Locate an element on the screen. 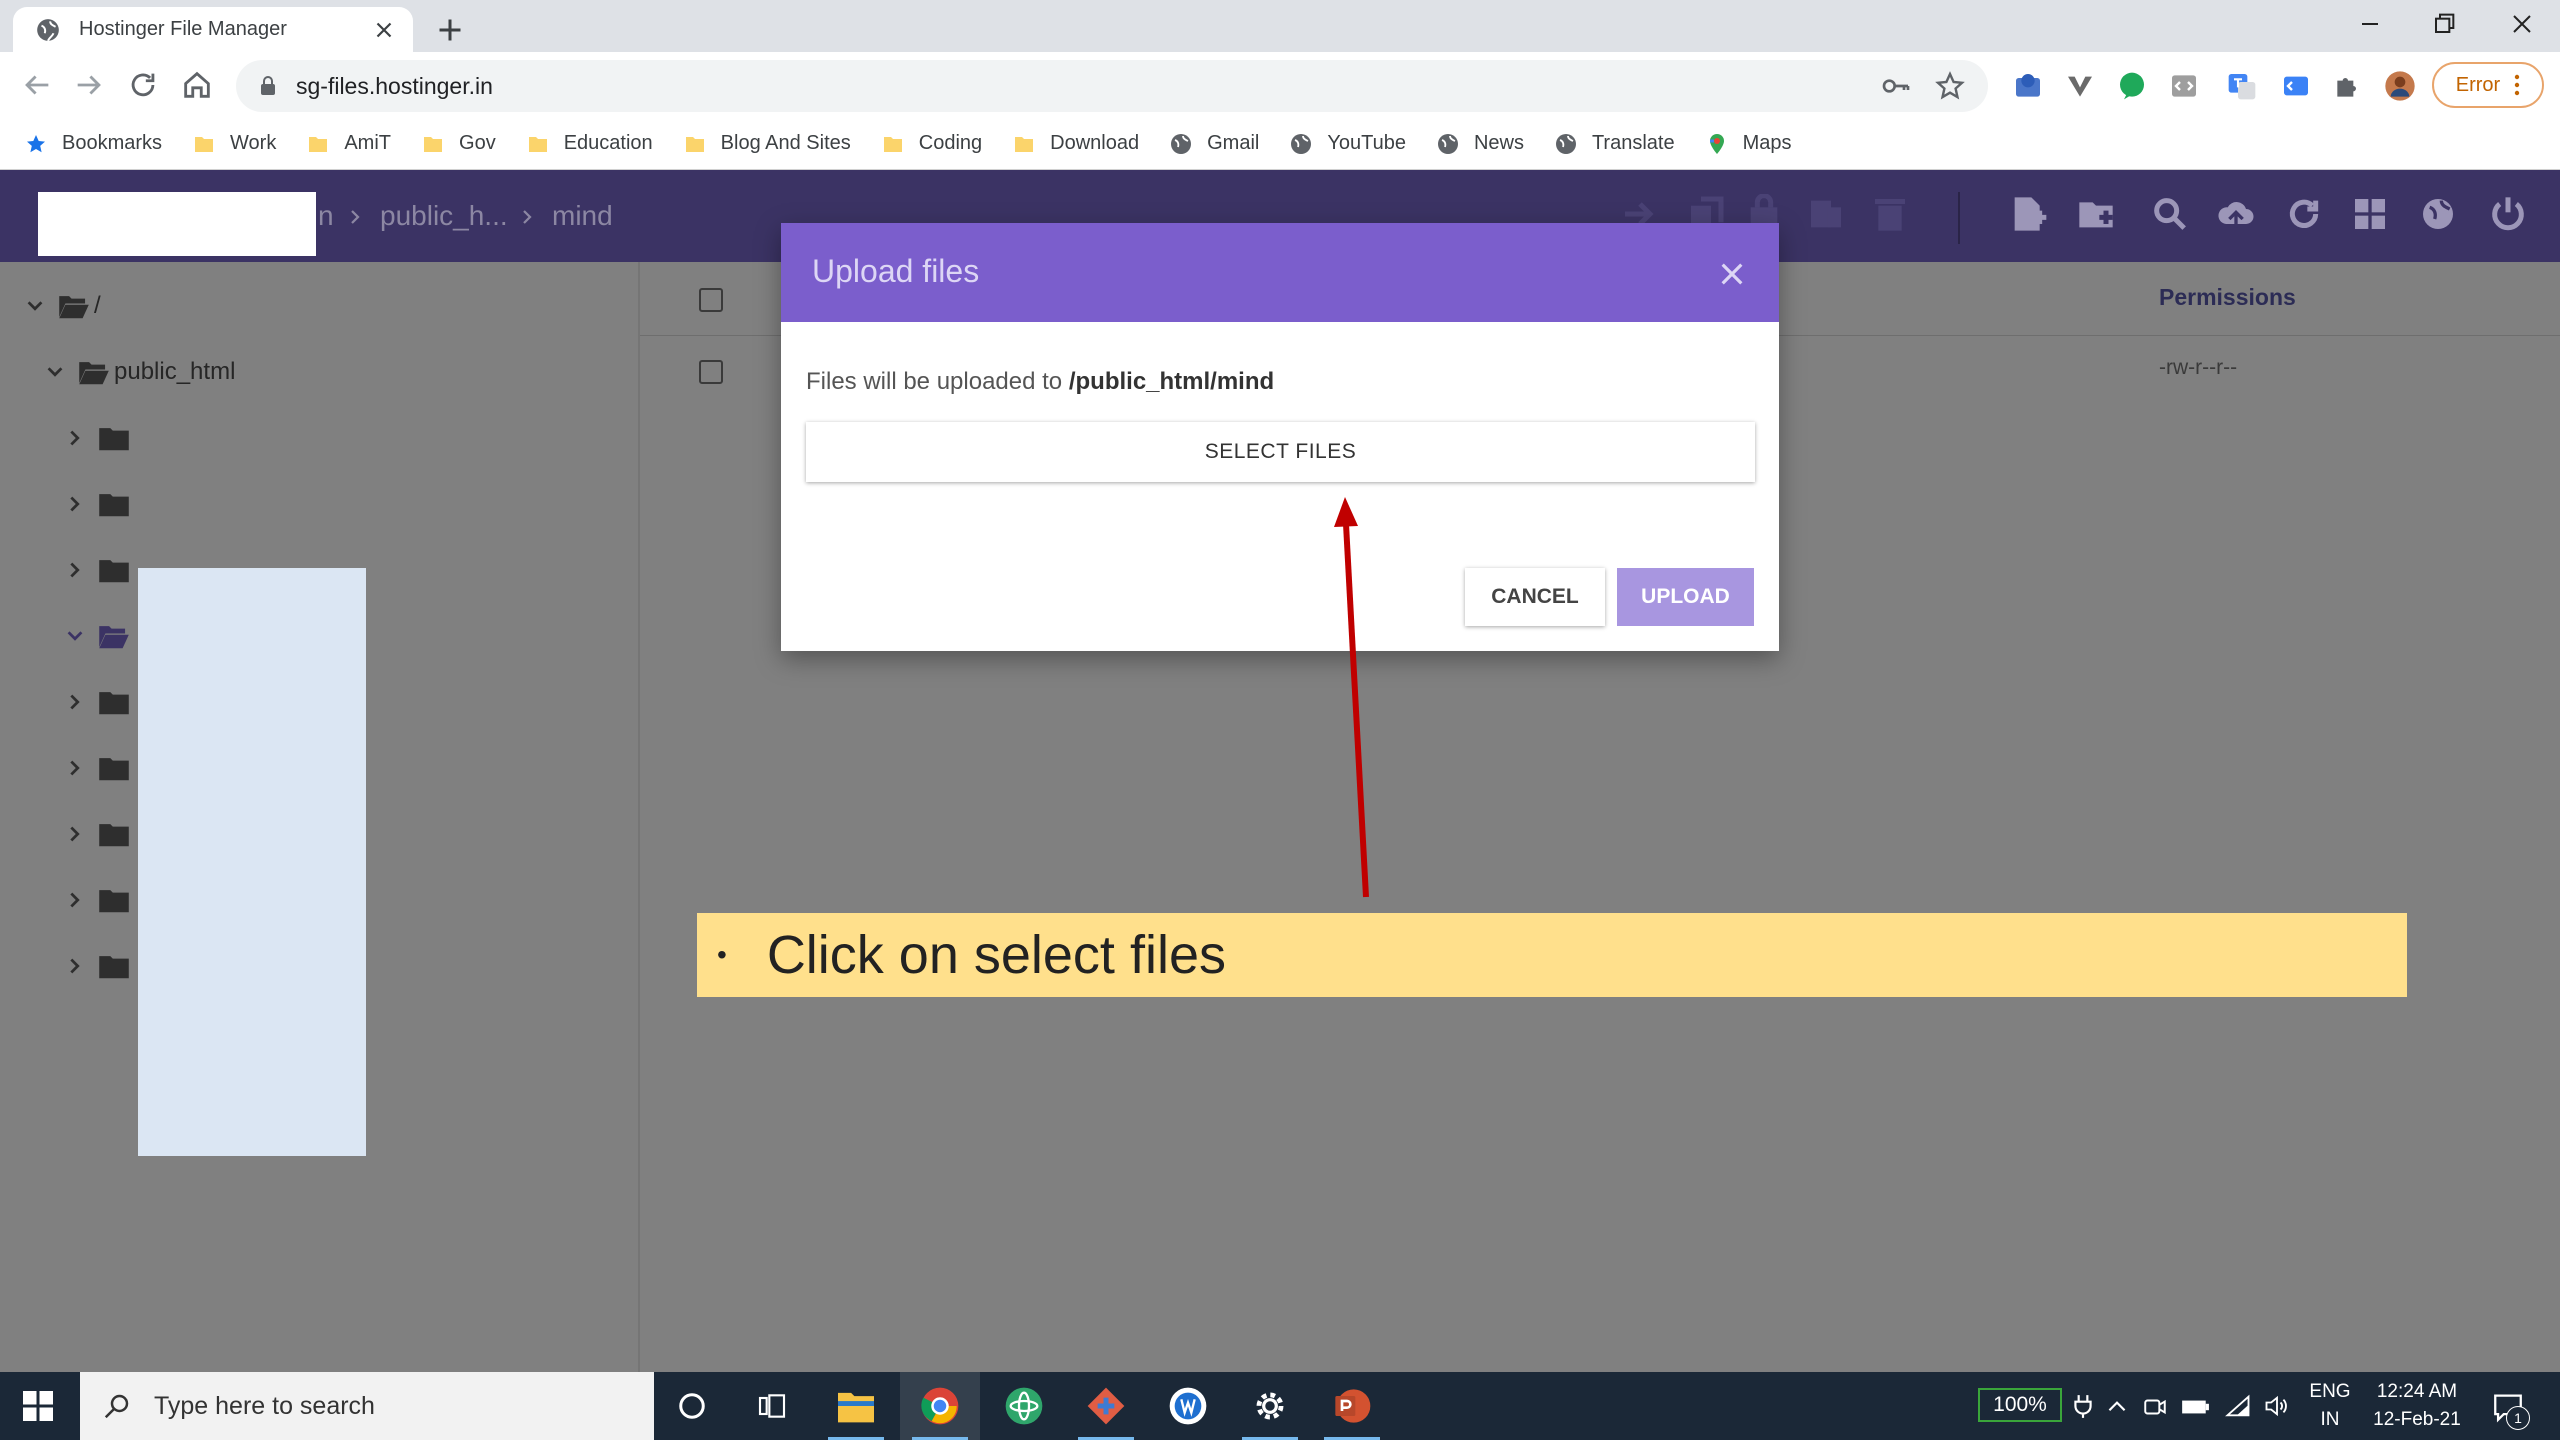 Image resolution: width=2560 pixels, height=1440 pixels. taskbar-app-git is located at coordinates (1106, 1406).